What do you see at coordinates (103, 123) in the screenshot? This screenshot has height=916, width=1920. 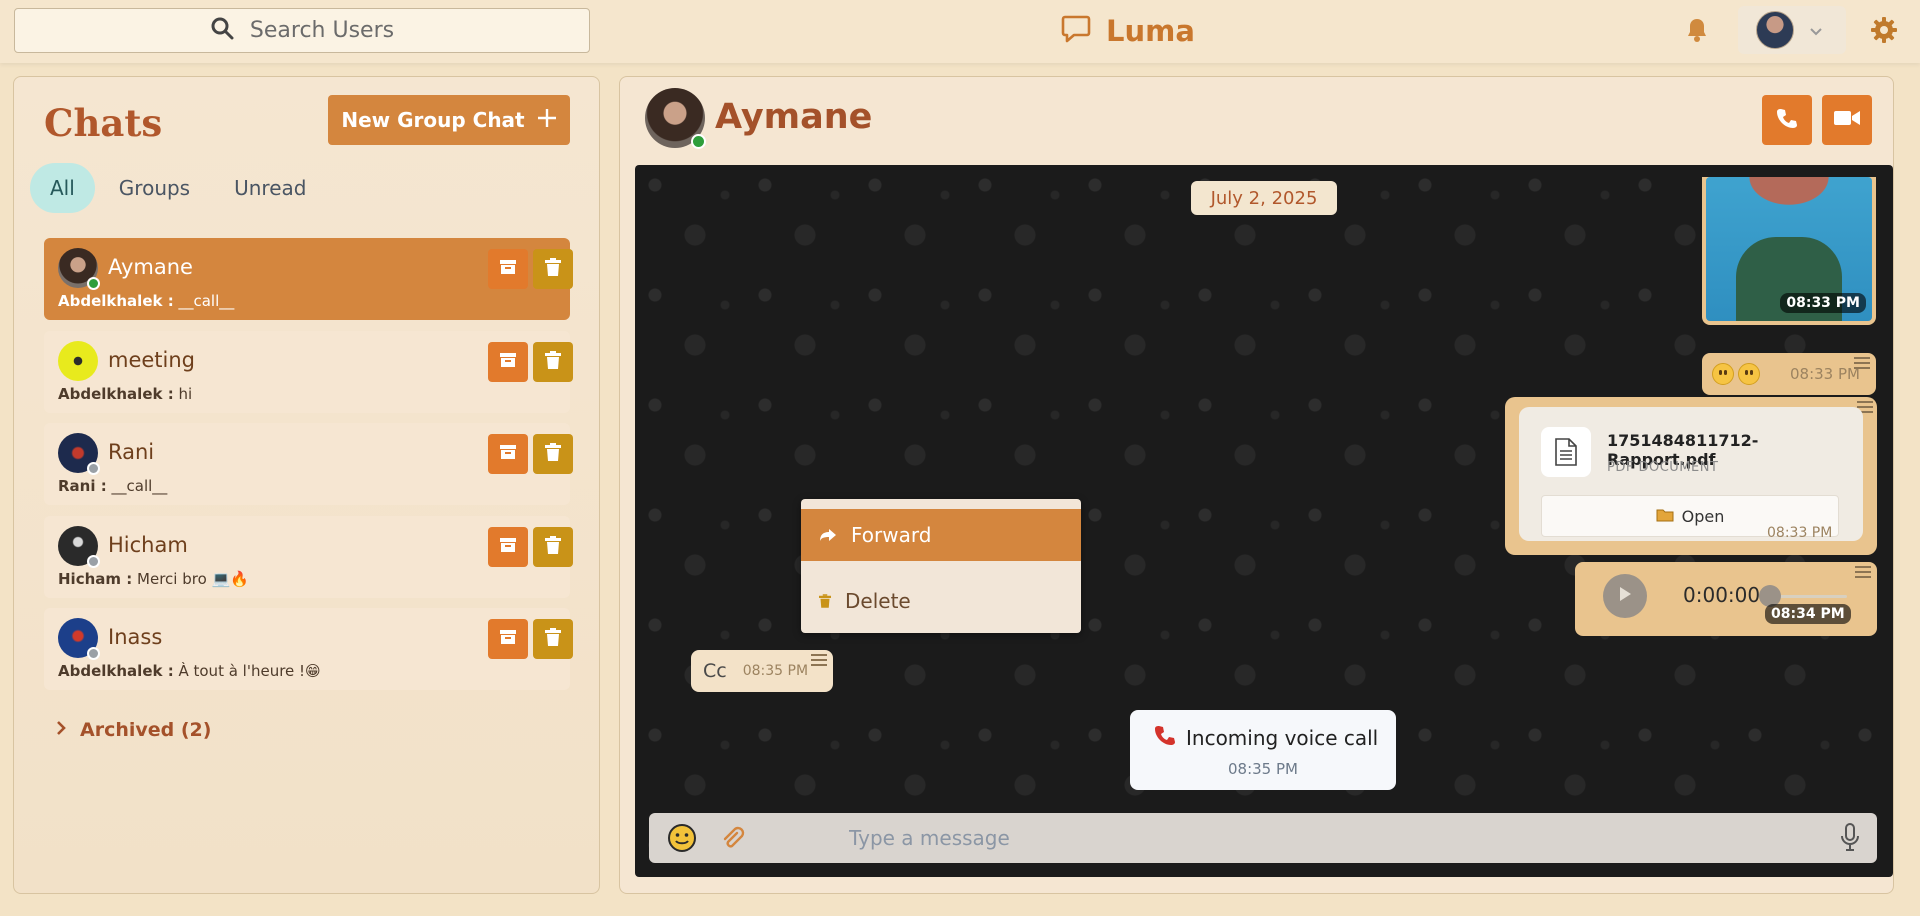 I see `sidebar-title: Chats` at bounding box center [103, 123].